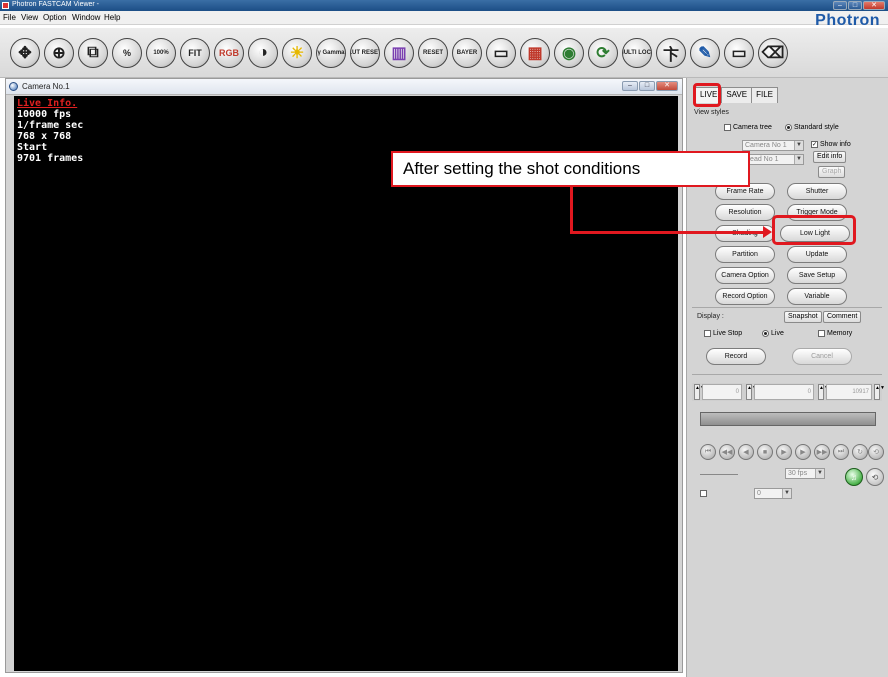 This screenshot has height=677, width=888. What do you see at coordinates (737, 95) in the screenshot?
I see `tab-save: SAVE` at bounding box center [737, 95].